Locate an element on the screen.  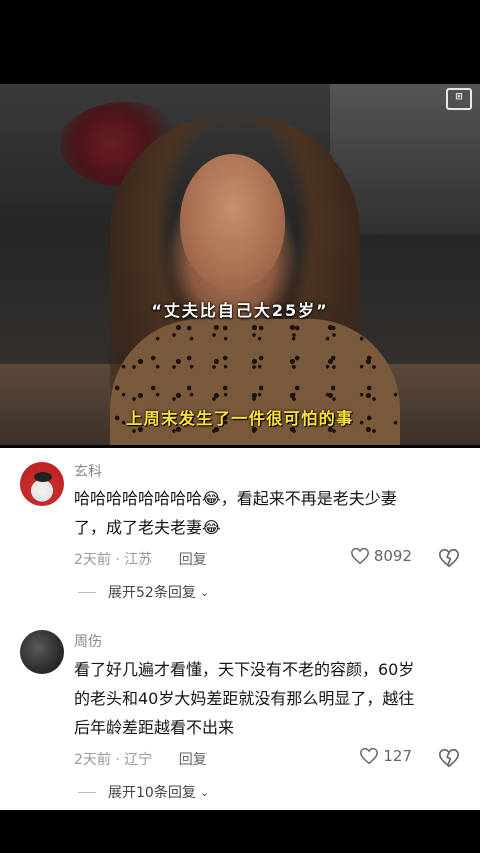
comment-meta: 2天前 · 江苏 回复 is located at coordinates (140, 560).